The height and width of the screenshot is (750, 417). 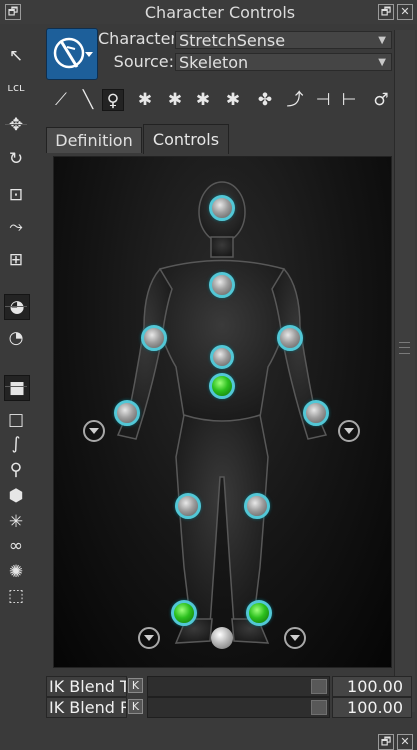 I want to click on chest-node, so click(x=222, y=285).